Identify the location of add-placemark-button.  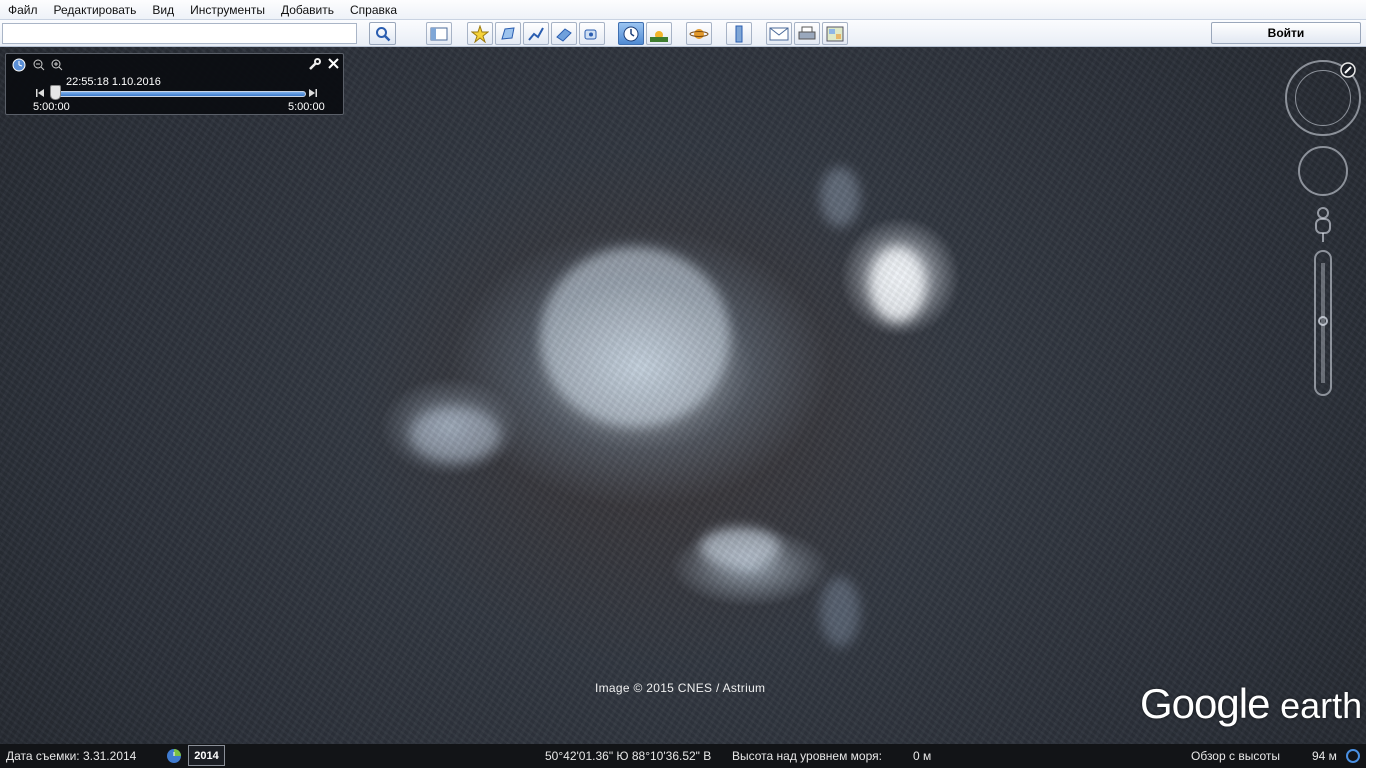
(480, 33).